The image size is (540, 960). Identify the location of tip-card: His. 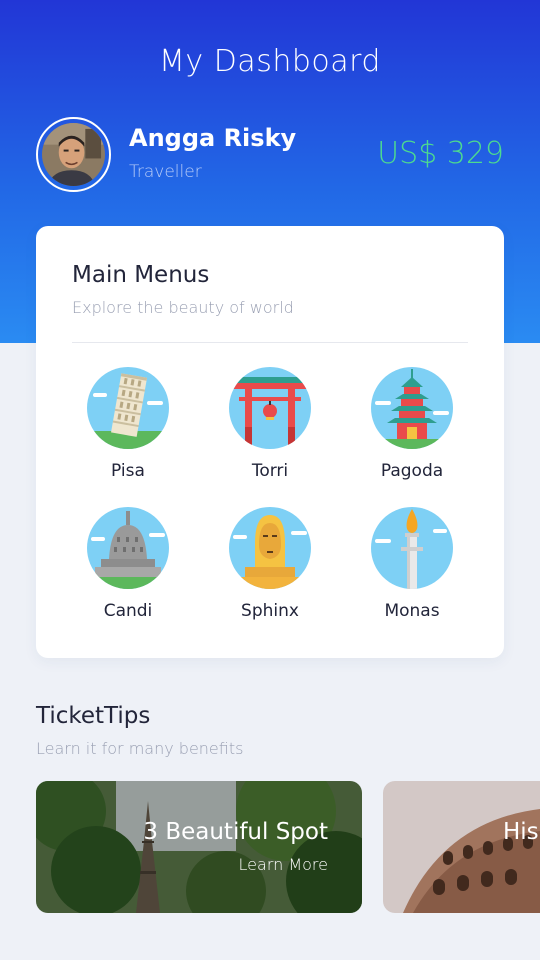
(461, 847).